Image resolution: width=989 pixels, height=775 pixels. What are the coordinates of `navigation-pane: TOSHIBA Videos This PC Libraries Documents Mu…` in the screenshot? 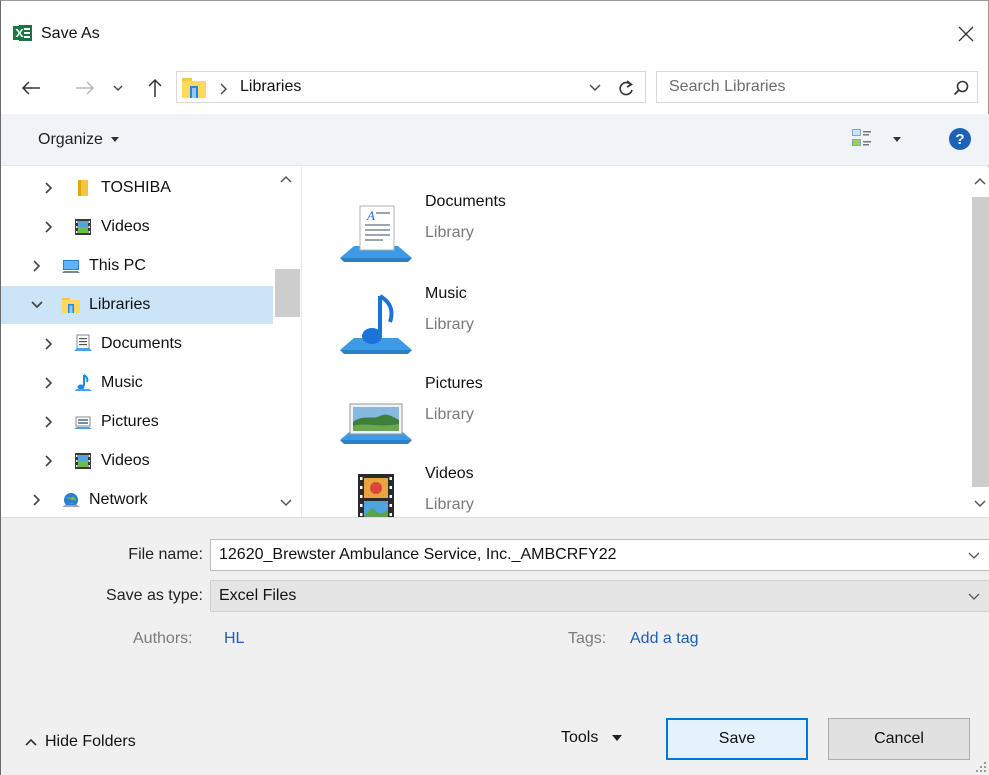 It's located at (151, 342).